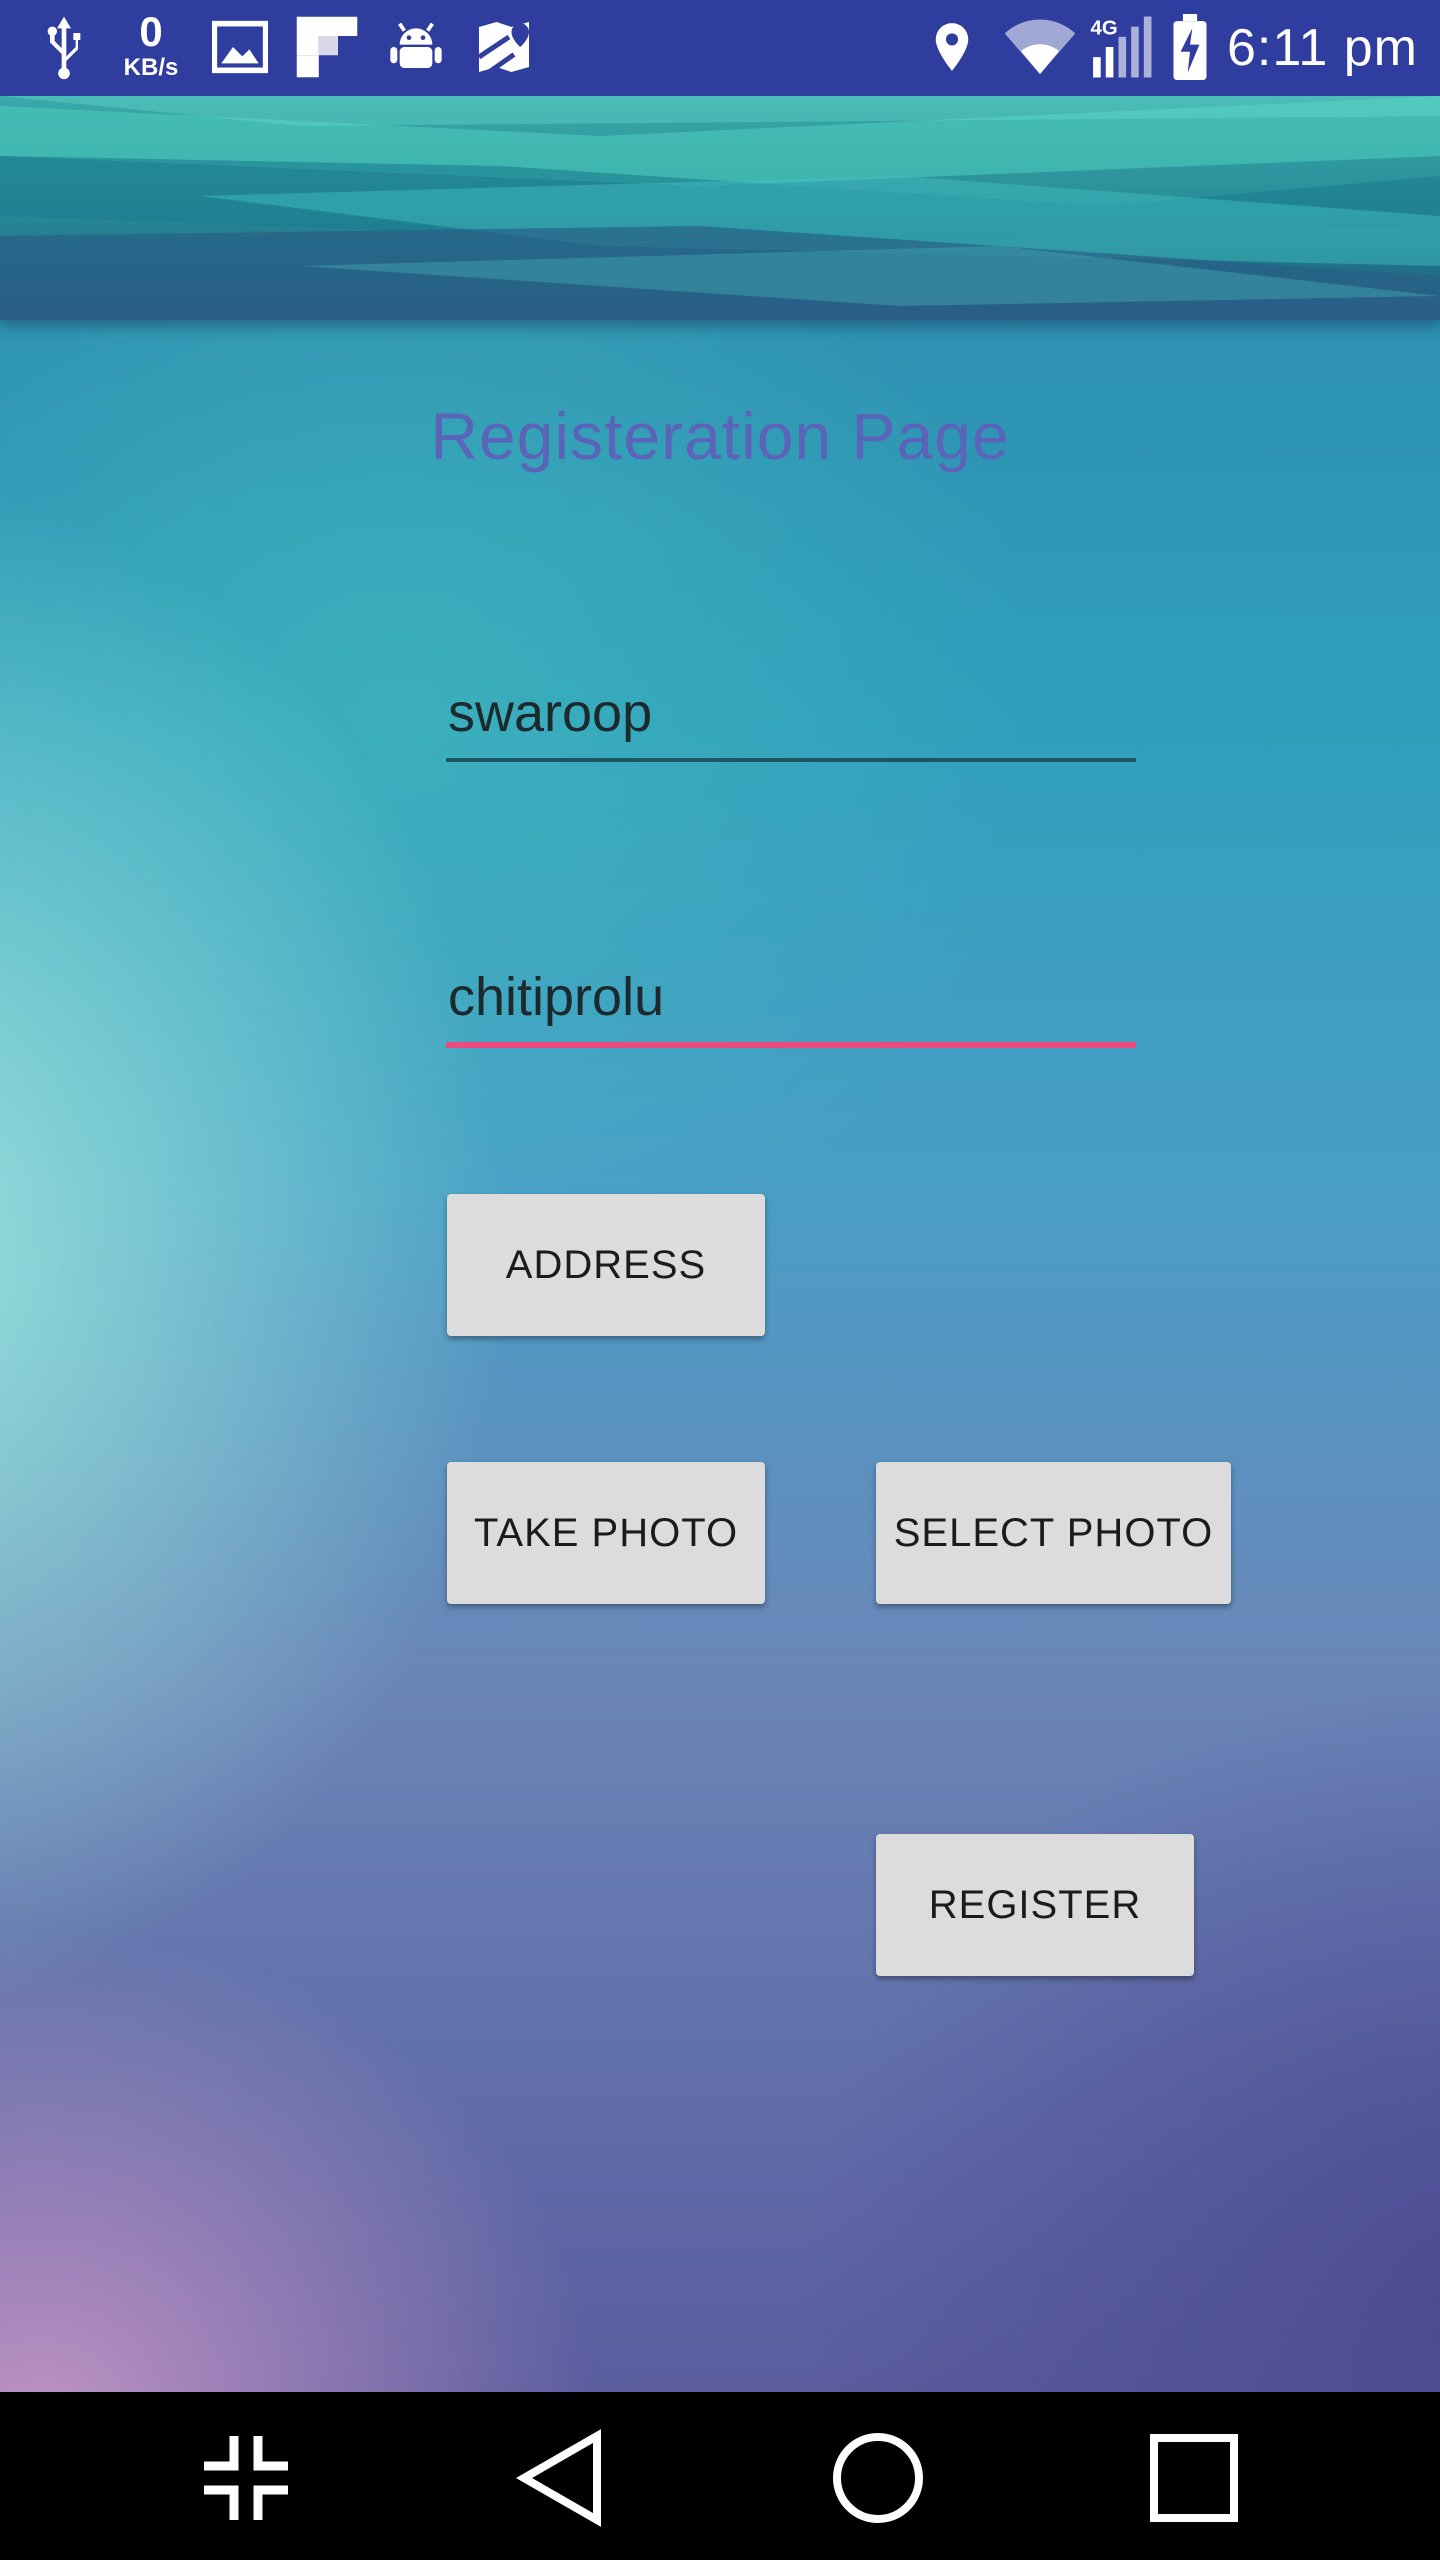 The width and height of the screenshot is (1440, 2560). Describe the element at coordinates (416, 47) in the screenshot. I see `android-debug-icon` at that location.